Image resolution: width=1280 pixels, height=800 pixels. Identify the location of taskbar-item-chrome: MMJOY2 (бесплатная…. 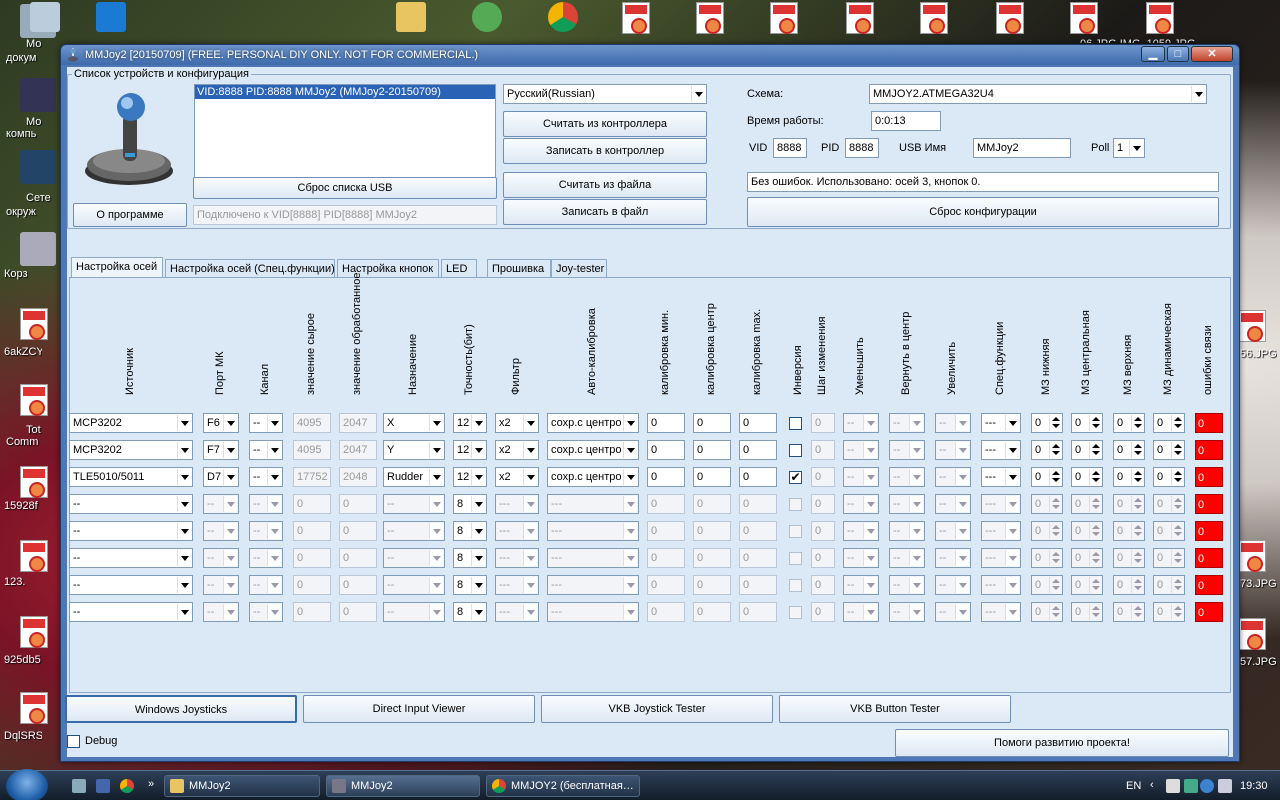
(563, 786).